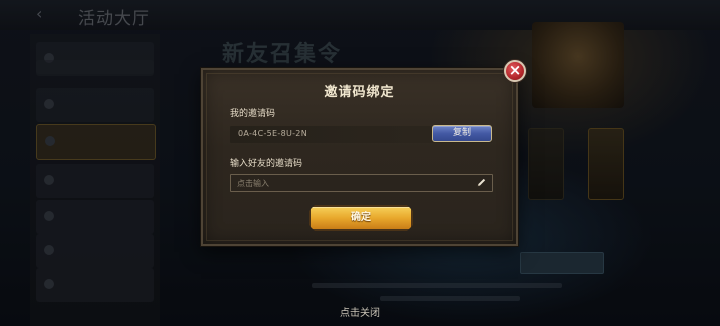 Image resolution: width=720 pixels, height=326 pixels. I want to click on tap-to-close-hint: 点击关闭, so click(360, 311).